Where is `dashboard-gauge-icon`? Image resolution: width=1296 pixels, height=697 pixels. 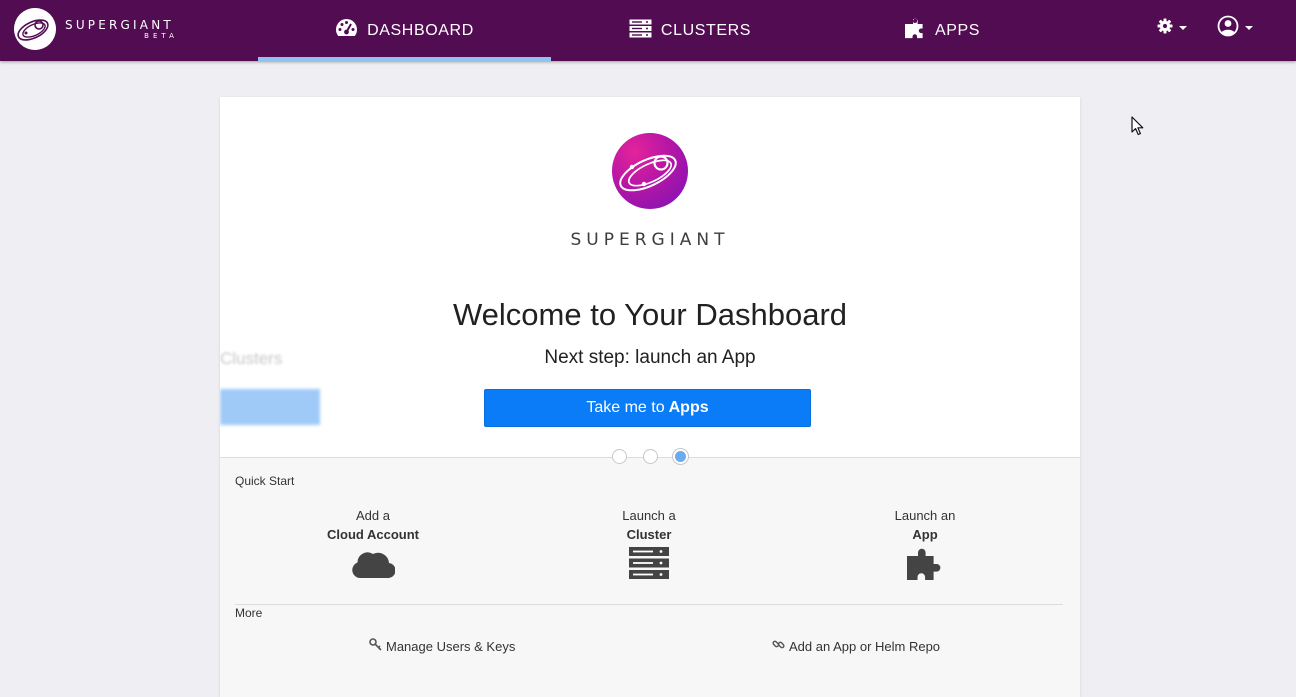 dashboard-gauge-icon is located at coordinates (351, 30).